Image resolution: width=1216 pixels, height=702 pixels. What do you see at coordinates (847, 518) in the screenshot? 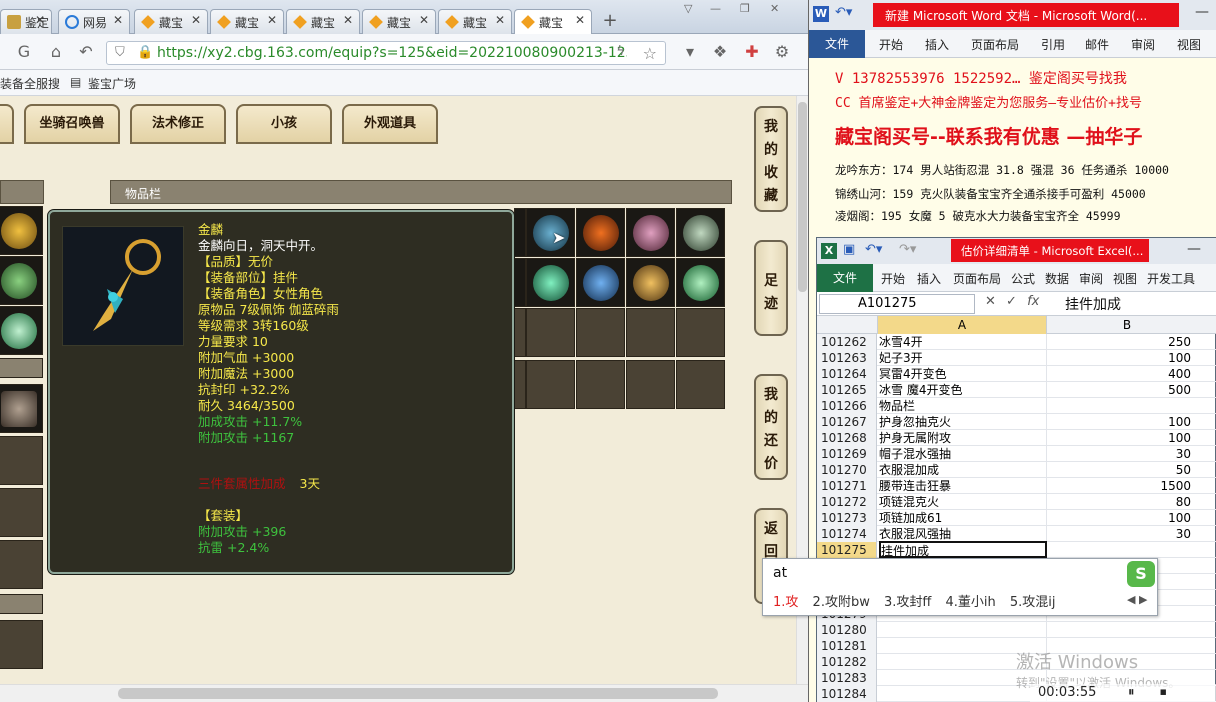
I see `row-number: 101273` at bounding box center [847, 518].